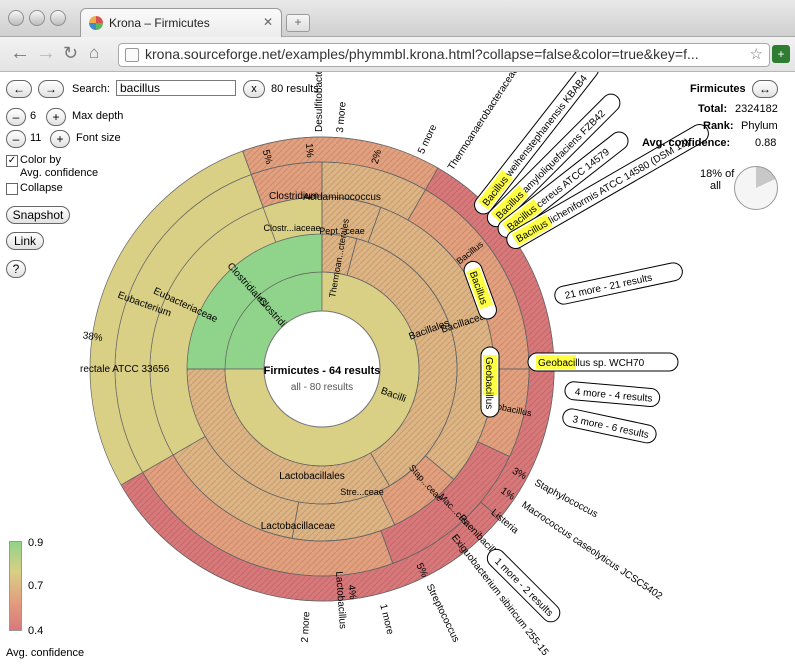  Describe the element at coordinates (16, 269) in the screenshot. I see `help-button: ?` at that location.